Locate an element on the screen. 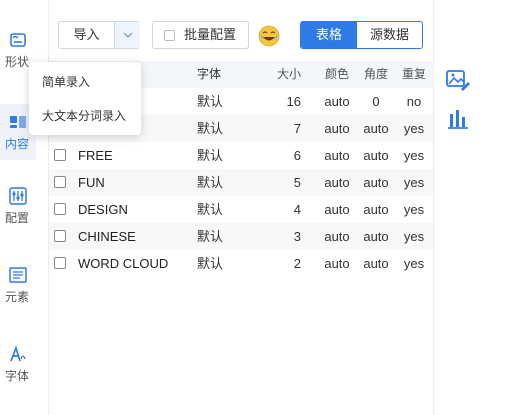 This screenshot has height=415, width=506. header-repeat: 重复 is located at coordinates (414, 74).